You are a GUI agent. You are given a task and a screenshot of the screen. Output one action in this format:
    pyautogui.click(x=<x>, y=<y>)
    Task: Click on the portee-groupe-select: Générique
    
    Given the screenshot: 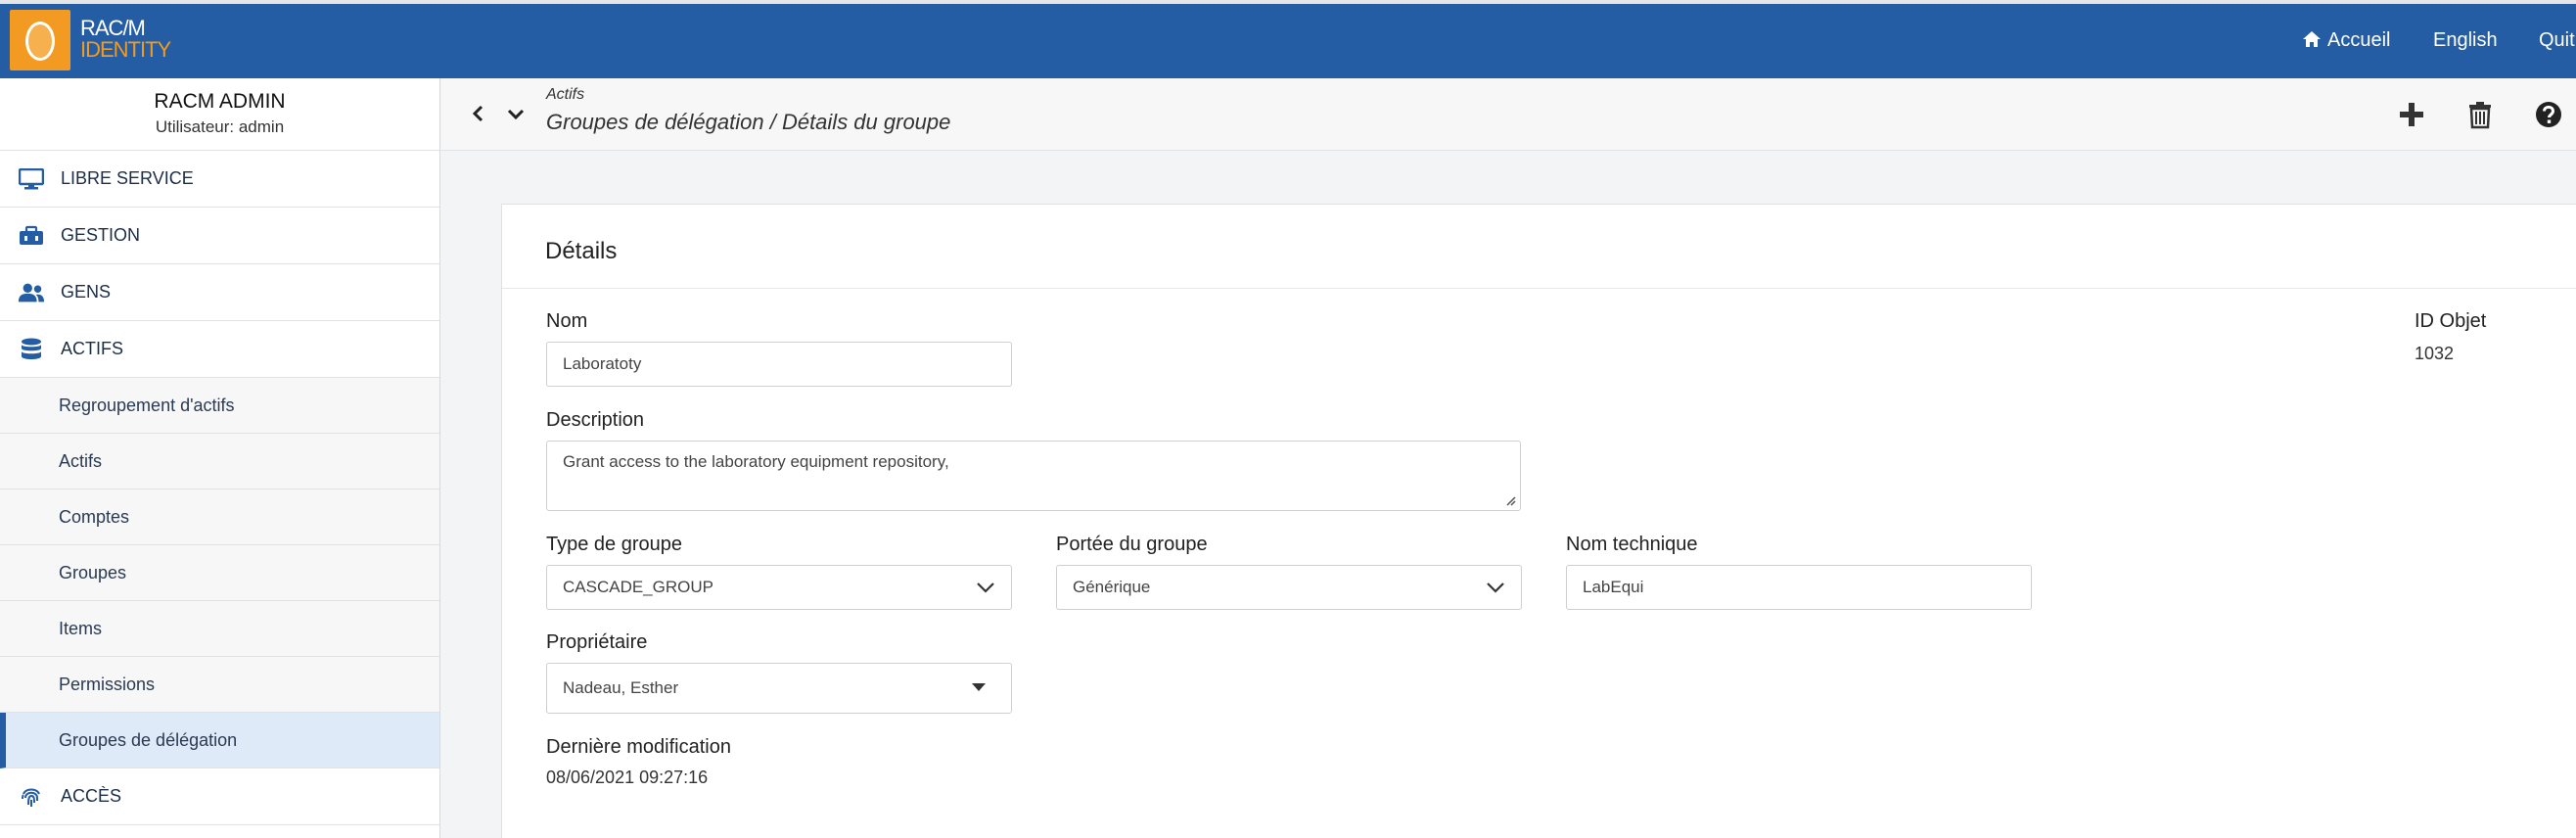 What is the action you would take?
    pyautogui.click(x=1289, y=587)
    